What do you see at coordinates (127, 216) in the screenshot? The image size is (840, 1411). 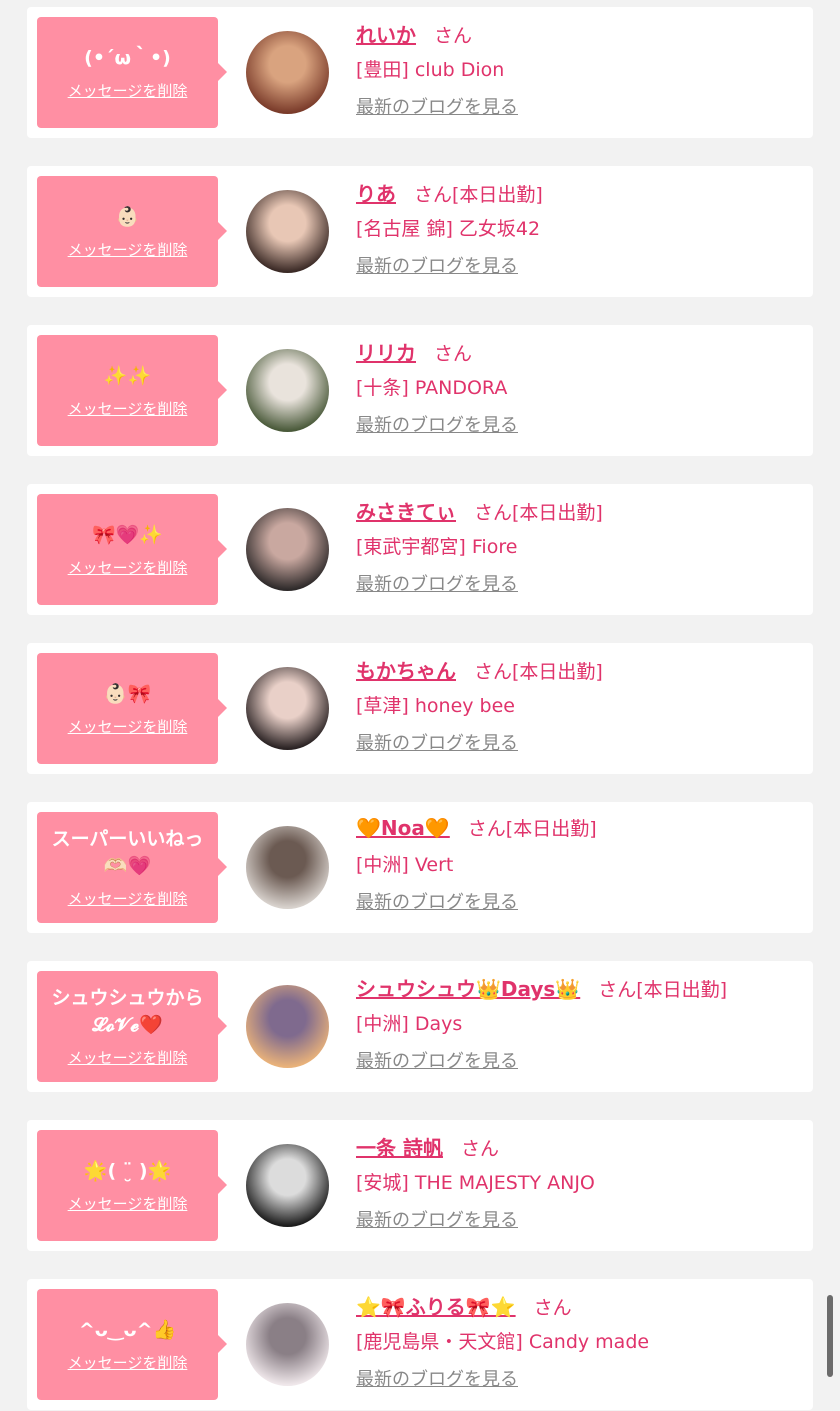 I see `message-text: 👶🏻` at bounding box center [127, 216].